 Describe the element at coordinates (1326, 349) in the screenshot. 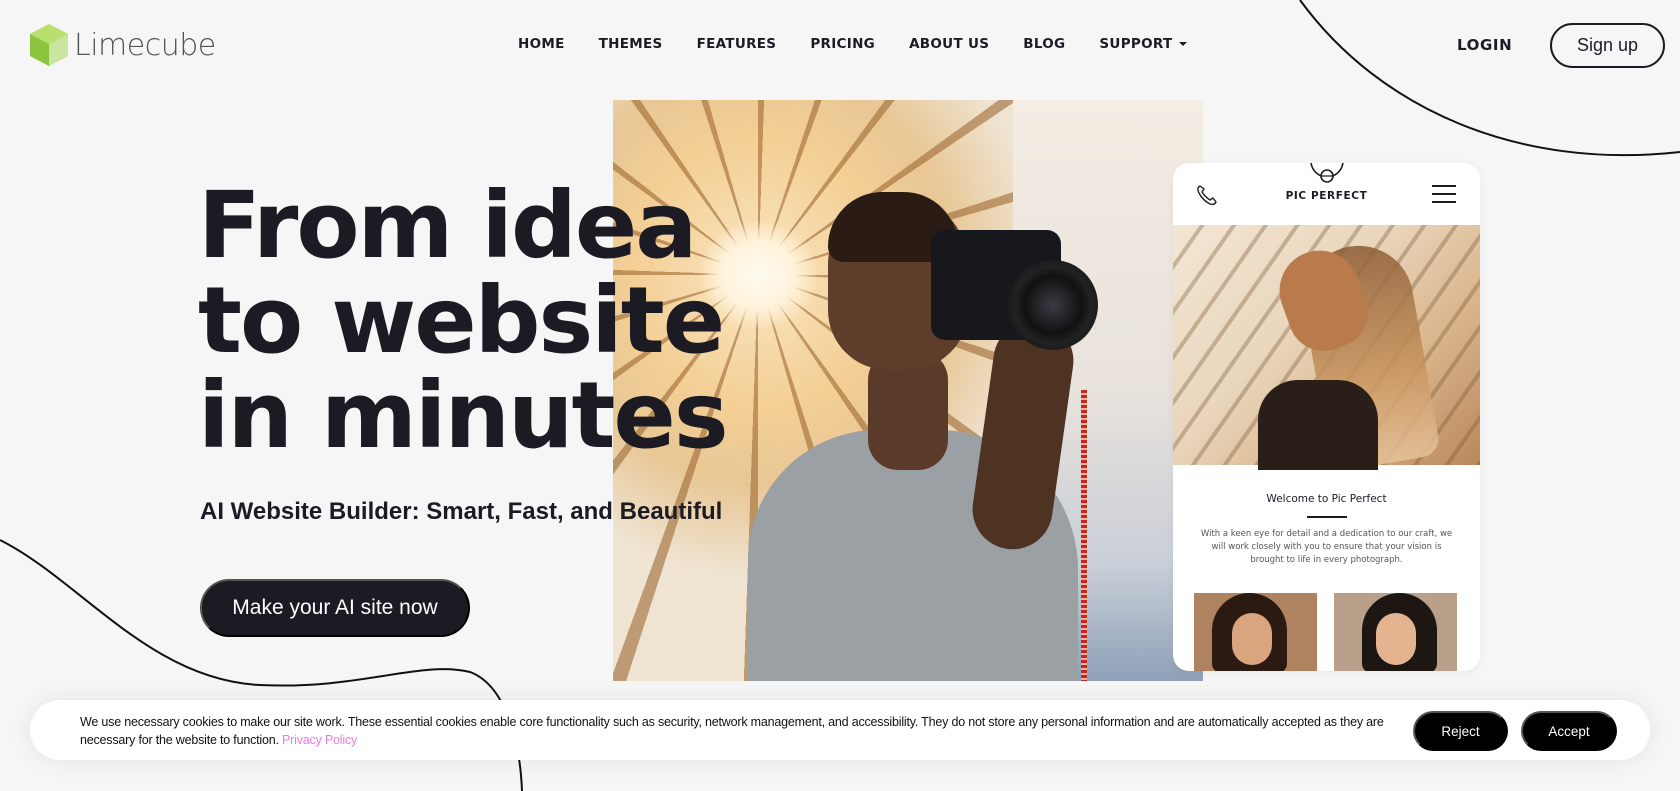

I see `mockup-hero-image` at that location.